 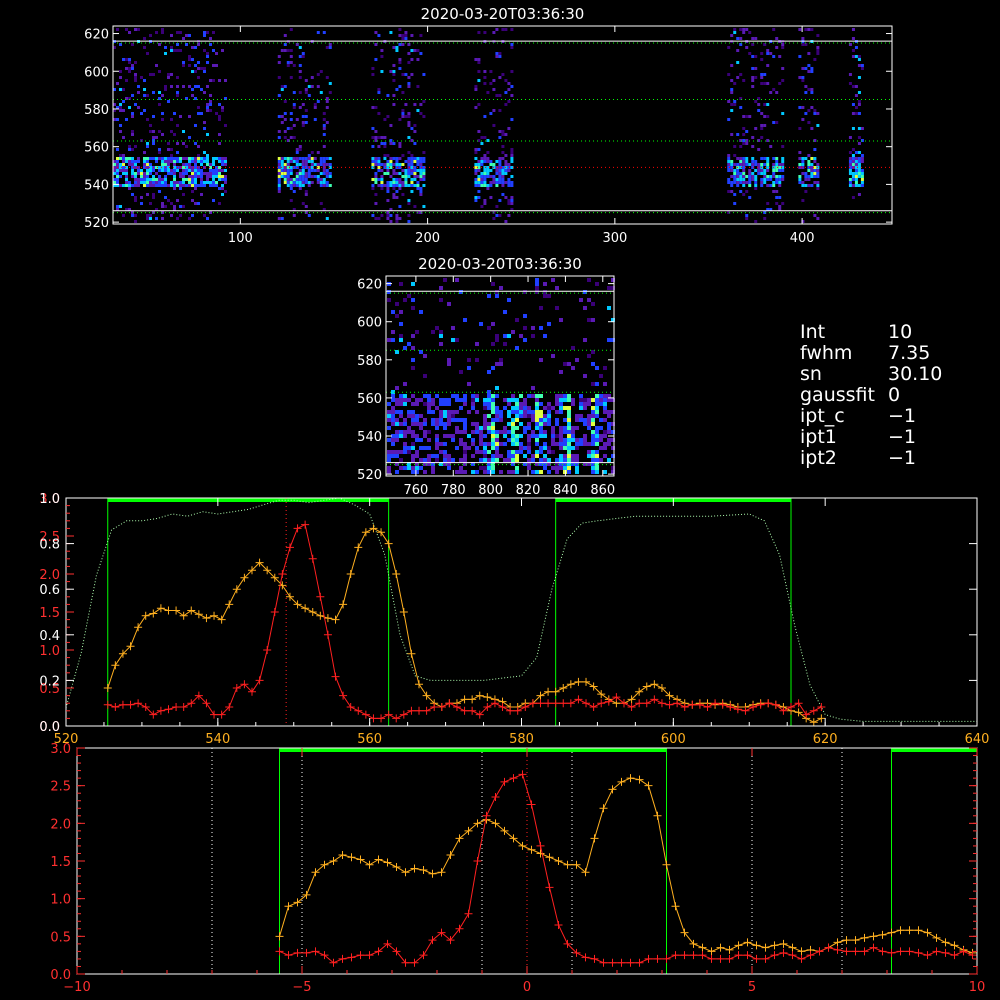 I want to click on x-tick-label: 860, so click(x=602, y=490).